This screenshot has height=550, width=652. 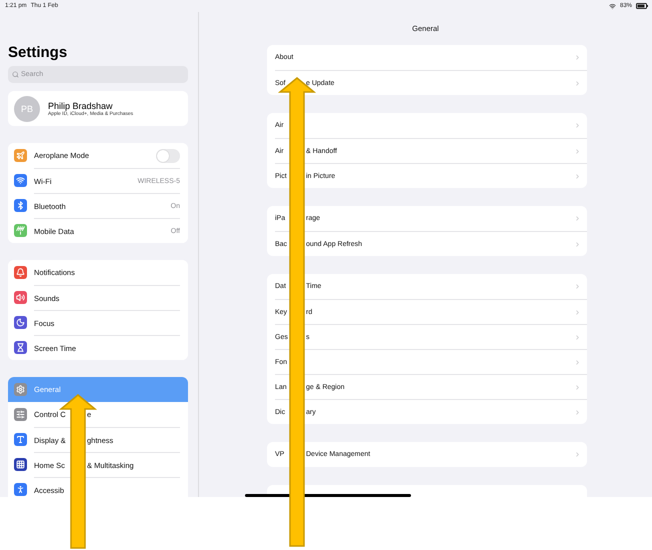 What do you see at coordinates (81, 105) in the screenshot?
I see `profile-name: Philip Bradshaw` at bounding box center [81, 105].